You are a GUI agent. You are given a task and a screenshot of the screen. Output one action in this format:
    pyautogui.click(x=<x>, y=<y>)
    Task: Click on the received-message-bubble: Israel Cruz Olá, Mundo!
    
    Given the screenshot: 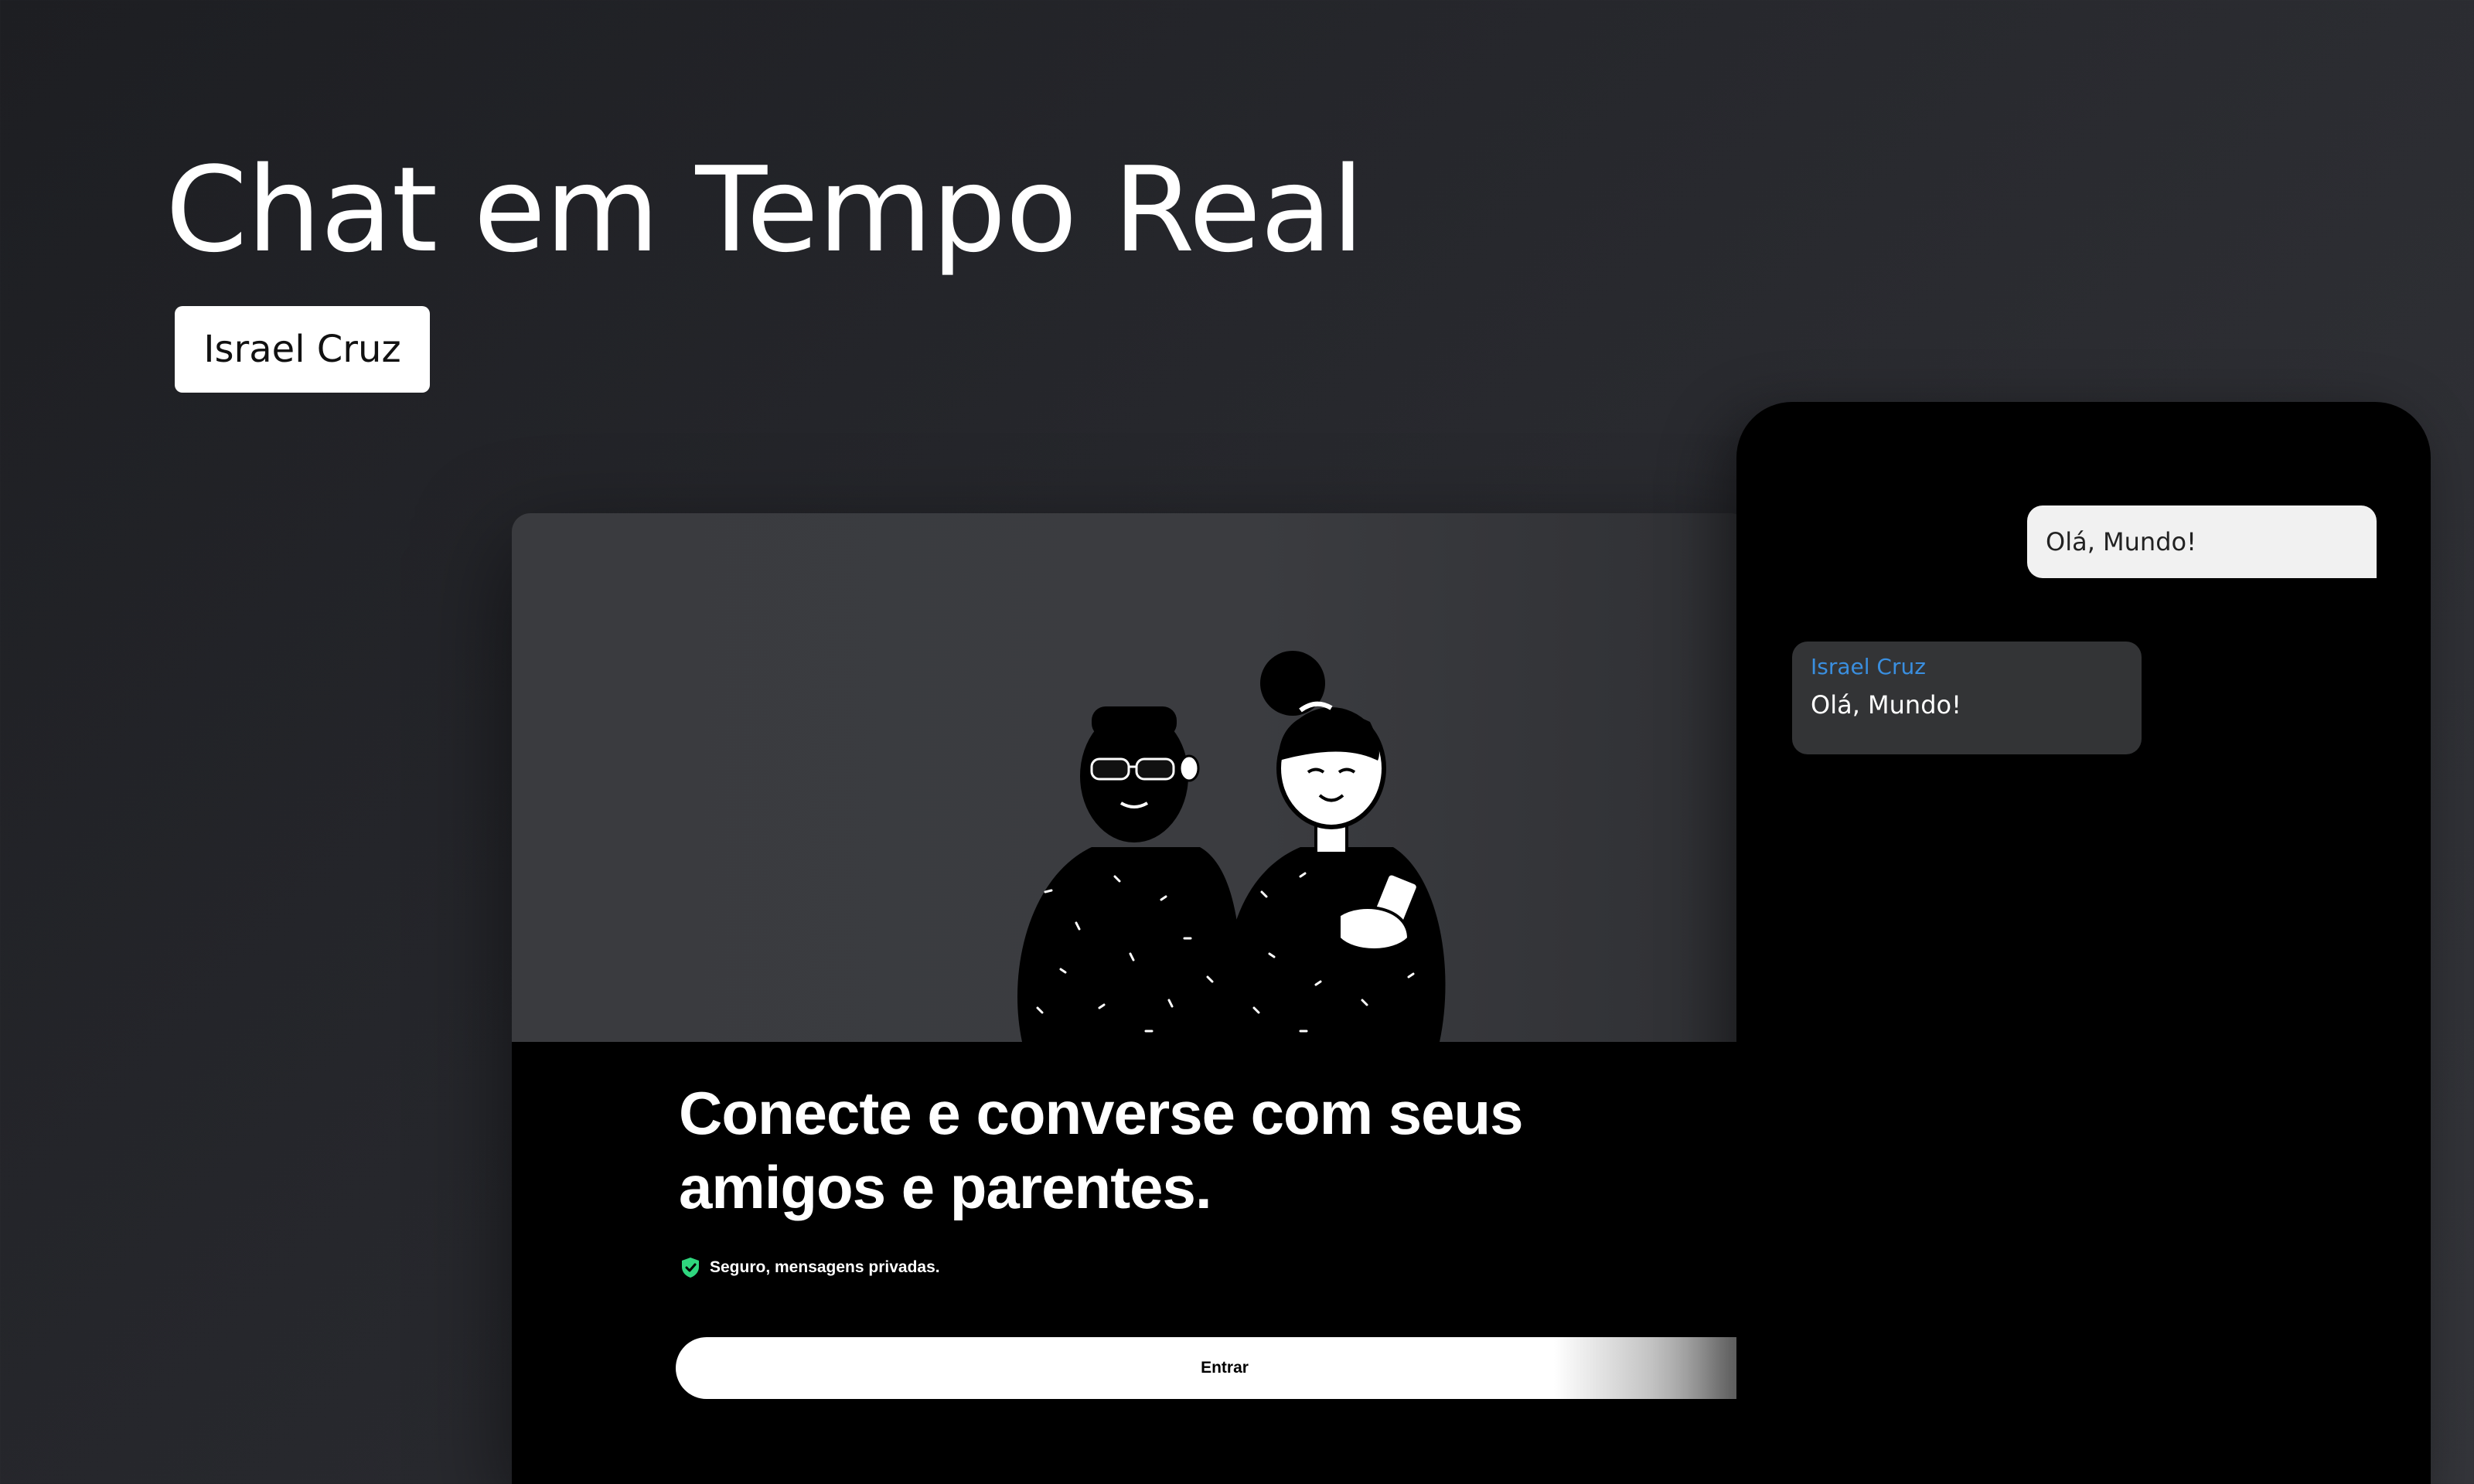 What is the action you would take?
    pyautogui.click(x=1967, y=698)
    